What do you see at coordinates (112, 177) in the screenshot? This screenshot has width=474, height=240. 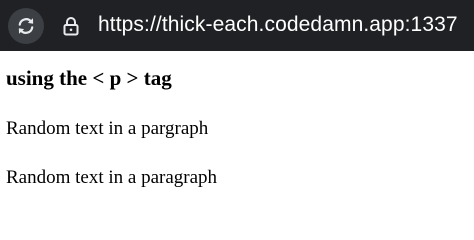 I see `paragraph: Random text in a paragraph` at bounding box center [112, 177].